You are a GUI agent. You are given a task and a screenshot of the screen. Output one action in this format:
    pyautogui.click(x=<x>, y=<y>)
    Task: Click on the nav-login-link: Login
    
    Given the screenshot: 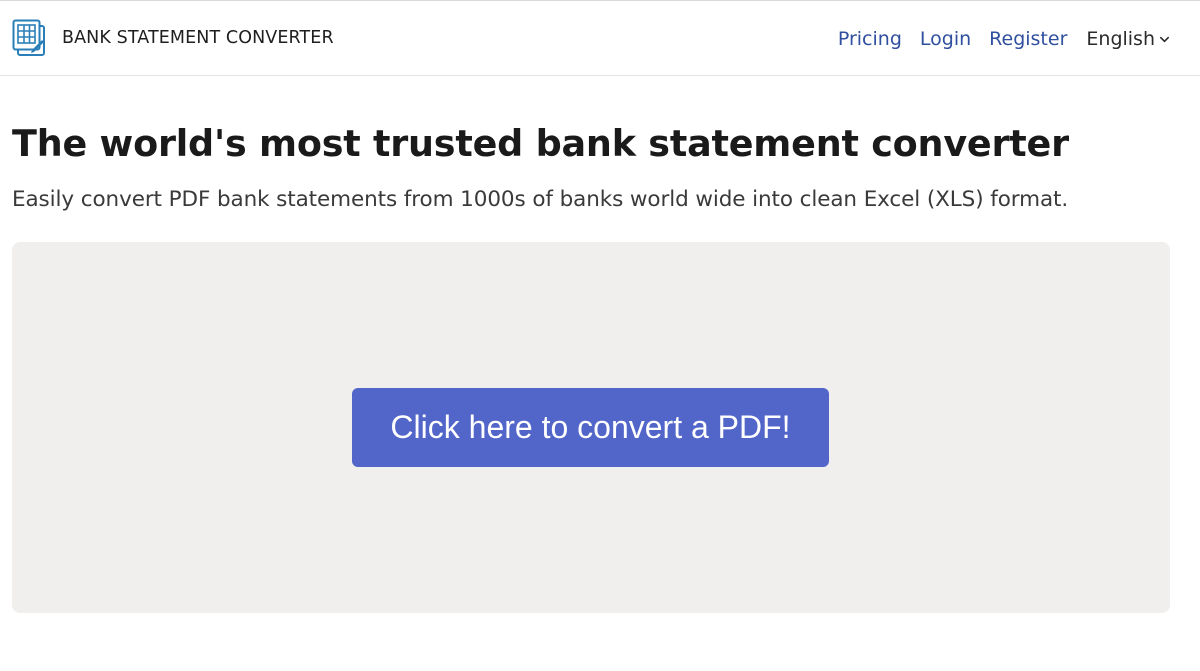 What is the action you would take?
    pyautogui.click(x=945, y=39)
    